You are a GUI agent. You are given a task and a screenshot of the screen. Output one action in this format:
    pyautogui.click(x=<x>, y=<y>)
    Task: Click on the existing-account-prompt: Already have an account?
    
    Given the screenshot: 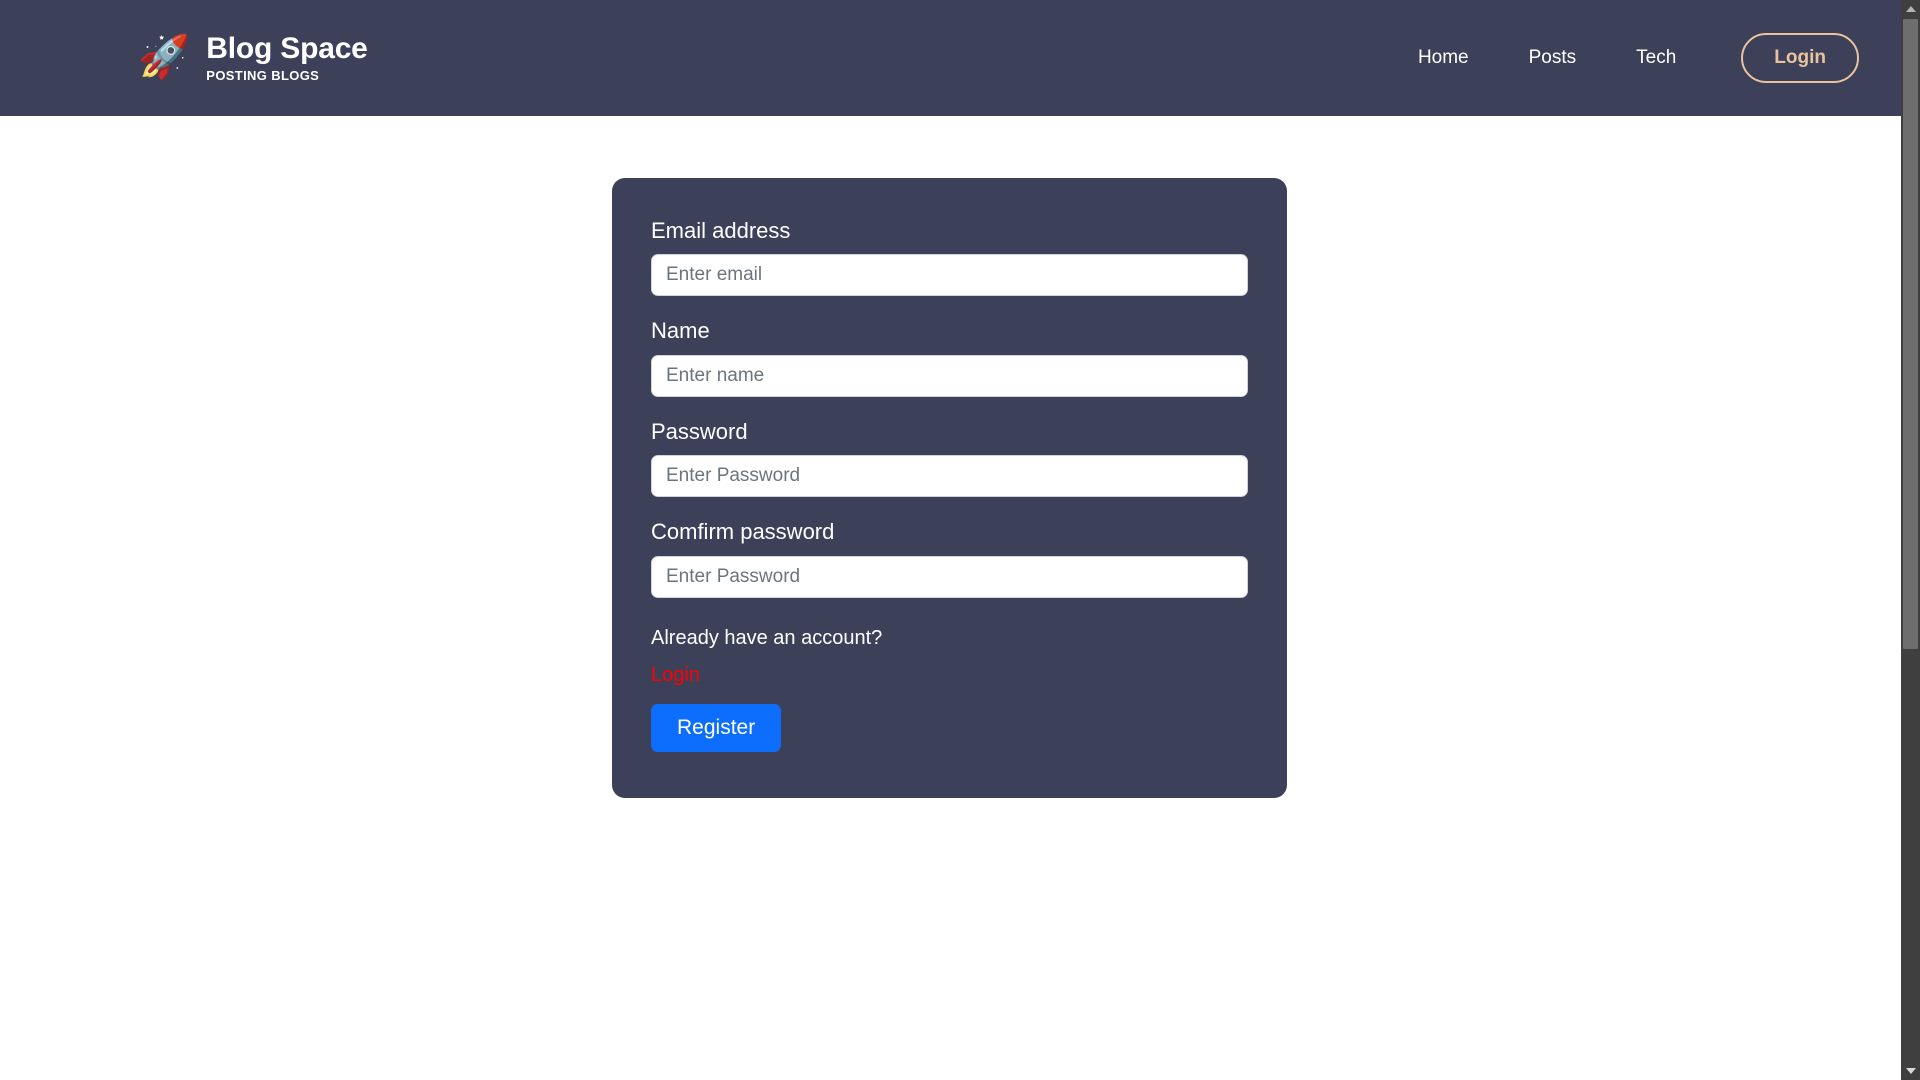 What is the action you would take?
    pyautogui.click(x=767, y=637)
    